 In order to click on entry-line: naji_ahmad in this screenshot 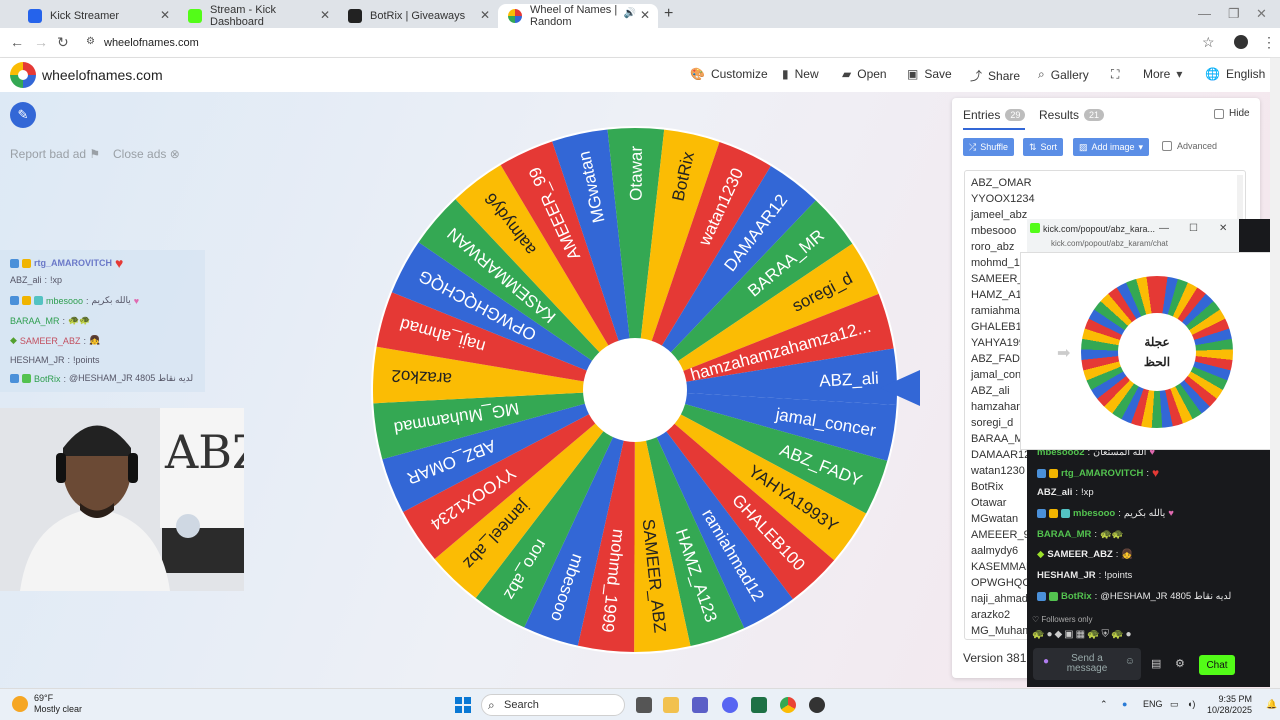, I will do `click(999, 599)`.